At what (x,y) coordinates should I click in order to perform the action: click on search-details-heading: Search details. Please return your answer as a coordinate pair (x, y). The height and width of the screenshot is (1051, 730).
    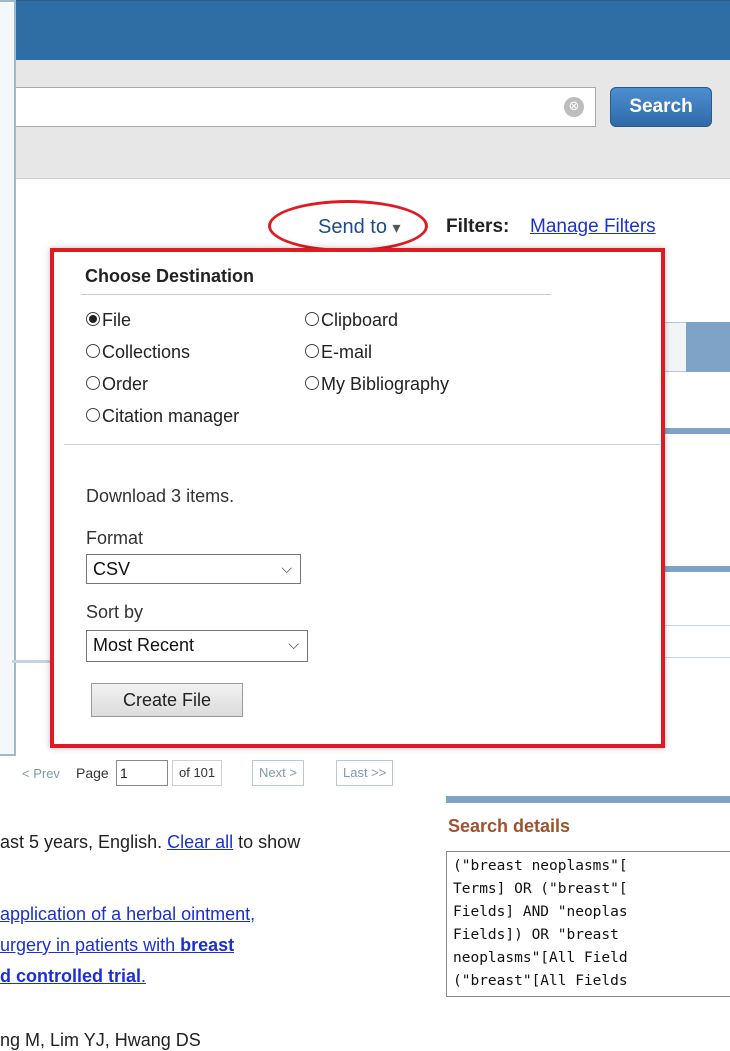
    Looking at the image, I should click on (509, 826).